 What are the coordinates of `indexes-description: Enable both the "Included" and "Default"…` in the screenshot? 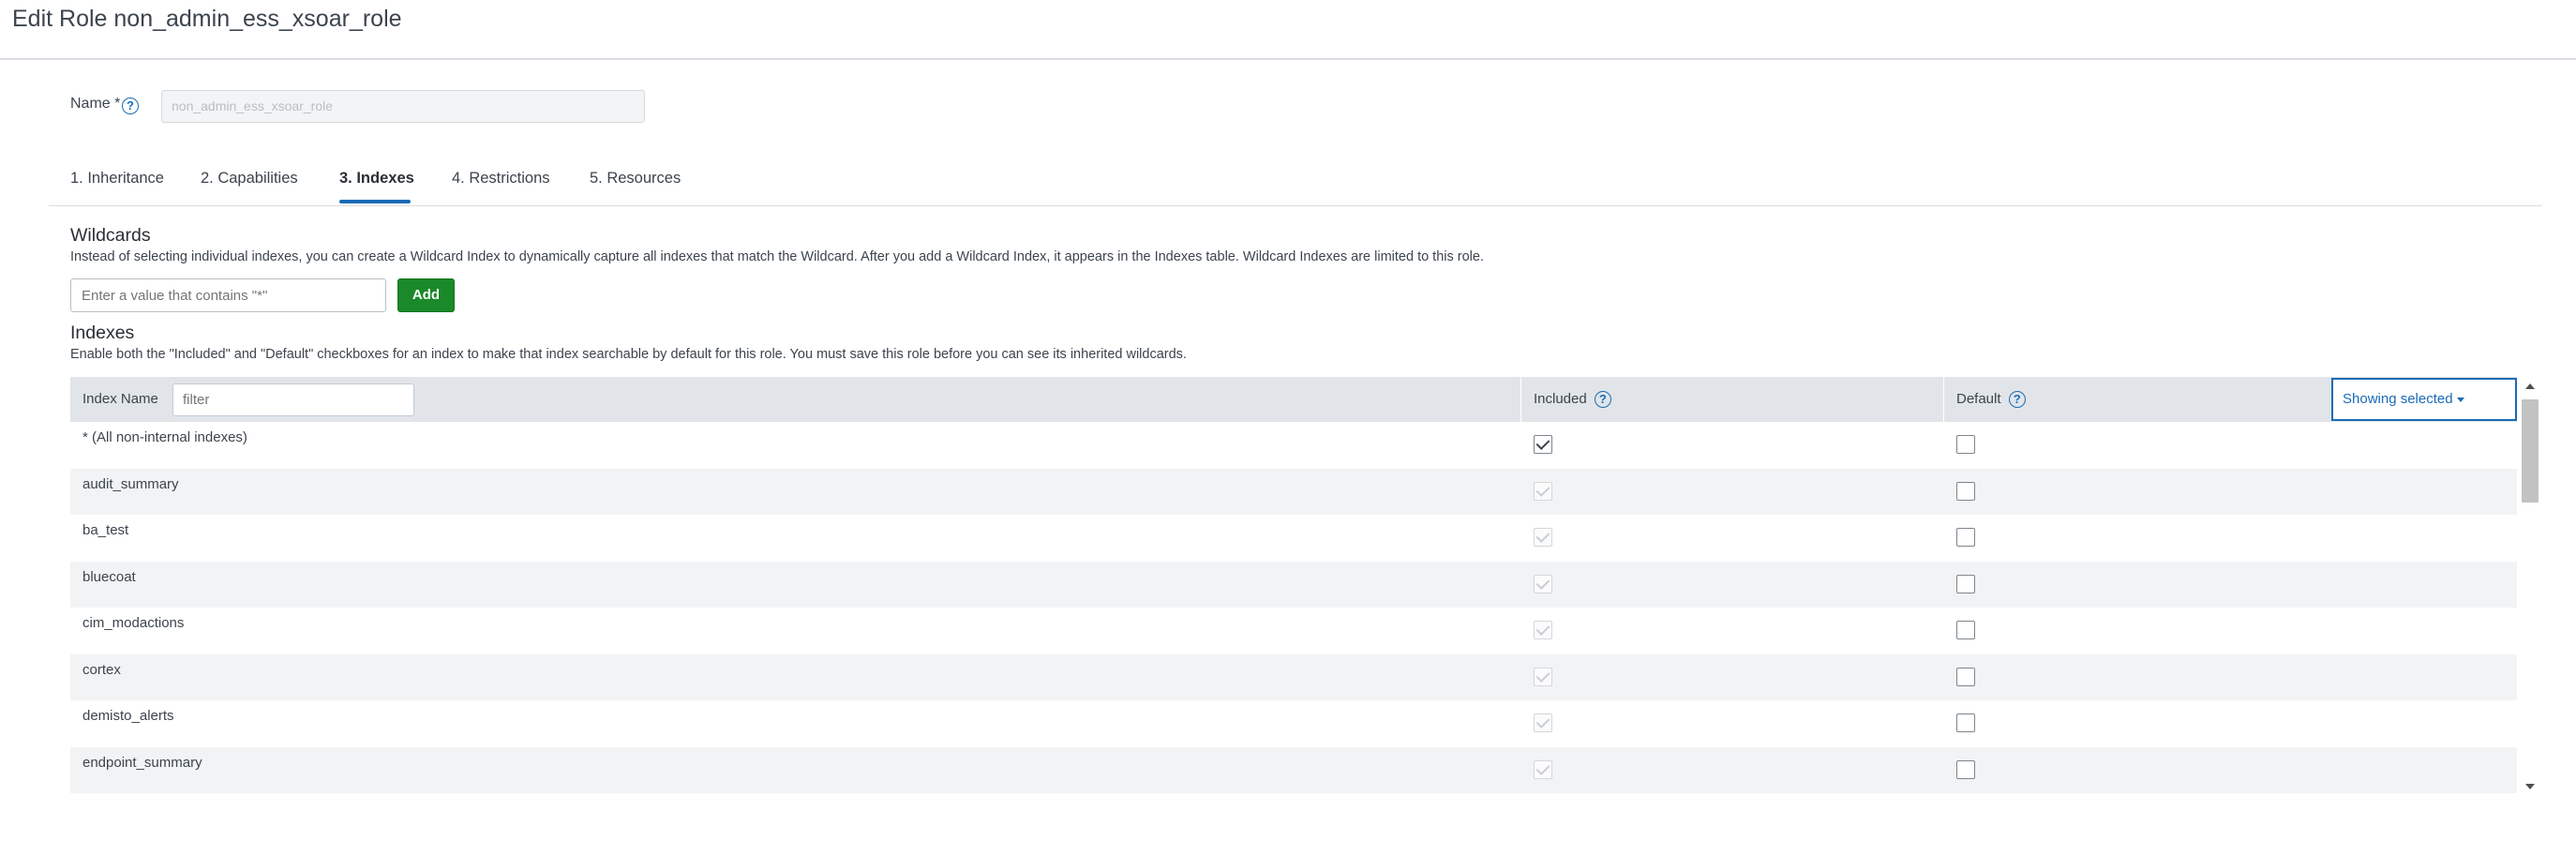 It's located at (628, 355).